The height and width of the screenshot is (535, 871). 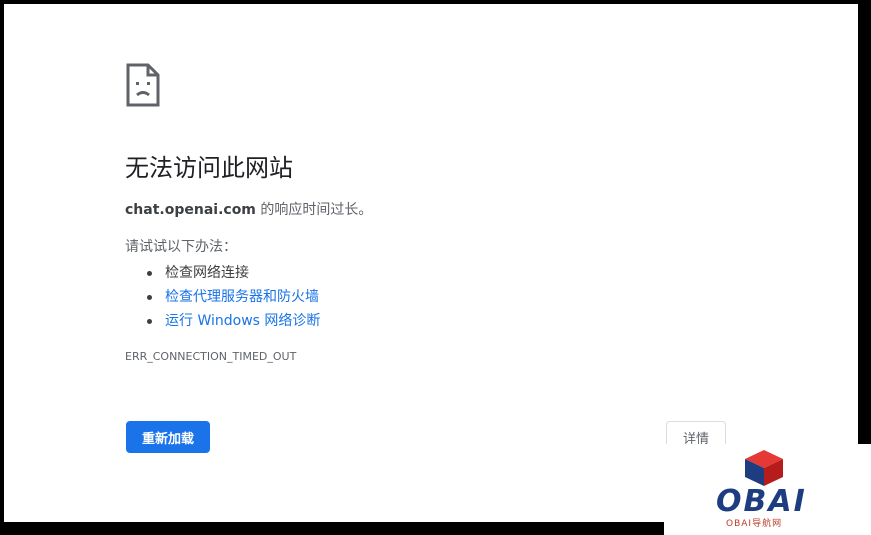 I want to click on suggestion-check-proxy-link: 检查代理服务器和防火墙, so click(x=242, y=297).